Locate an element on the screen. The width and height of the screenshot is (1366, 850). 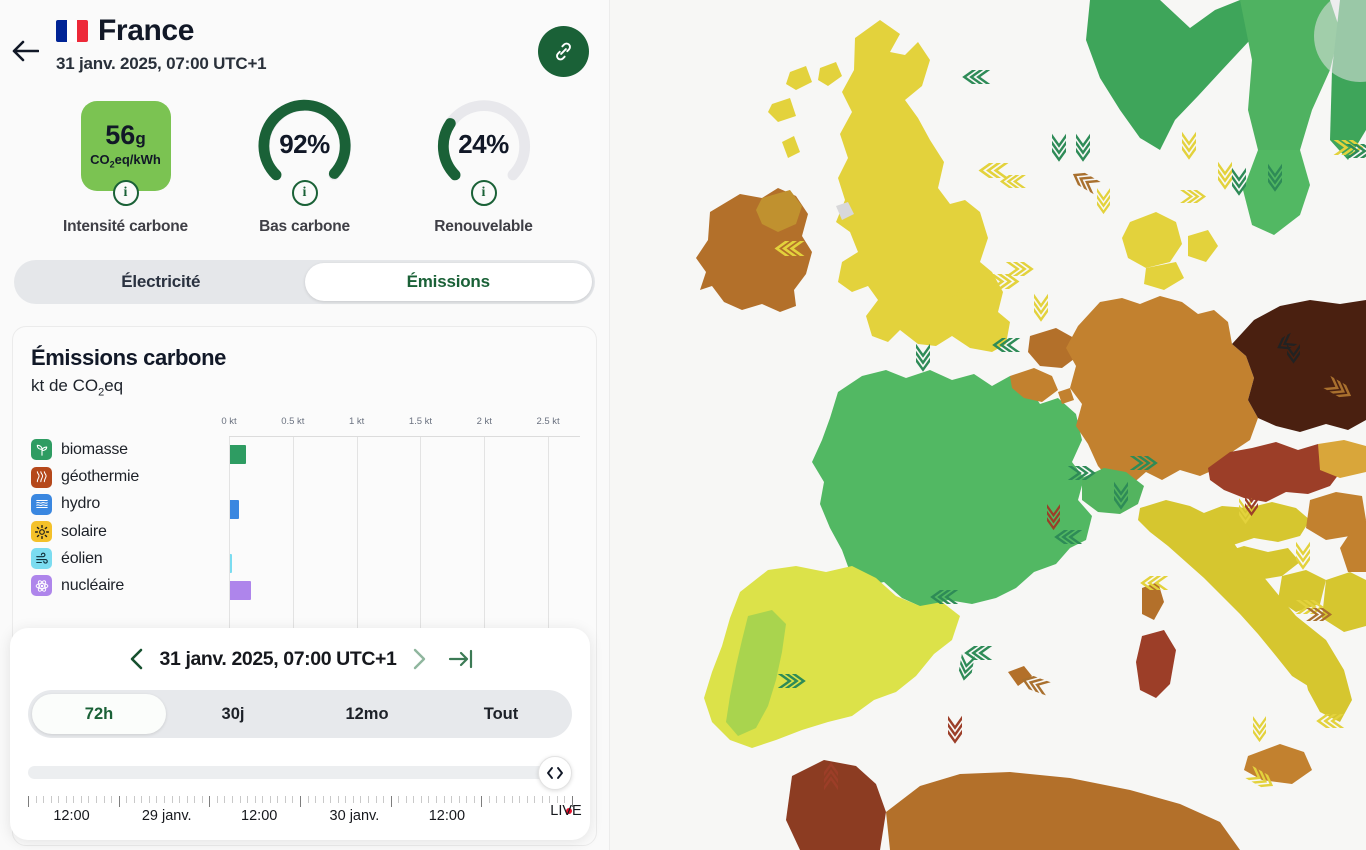
chart-x-axis-labels: 0 kt 0.5 kt 1 kt 1.5 kt 2 kt 2.5 kt is located at coordinates (400, 424).